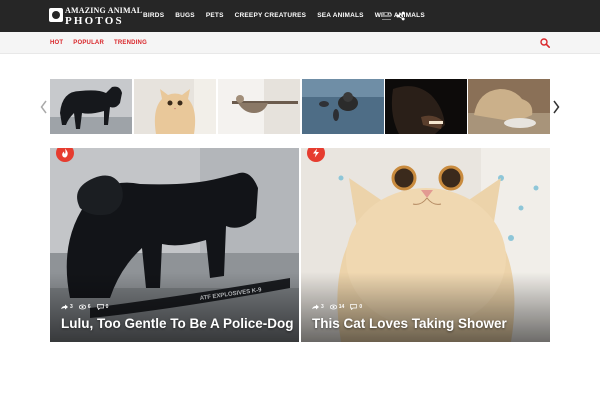  I want to click on logo-line-1: AMAZING ANIMAL, so click(104, 10).